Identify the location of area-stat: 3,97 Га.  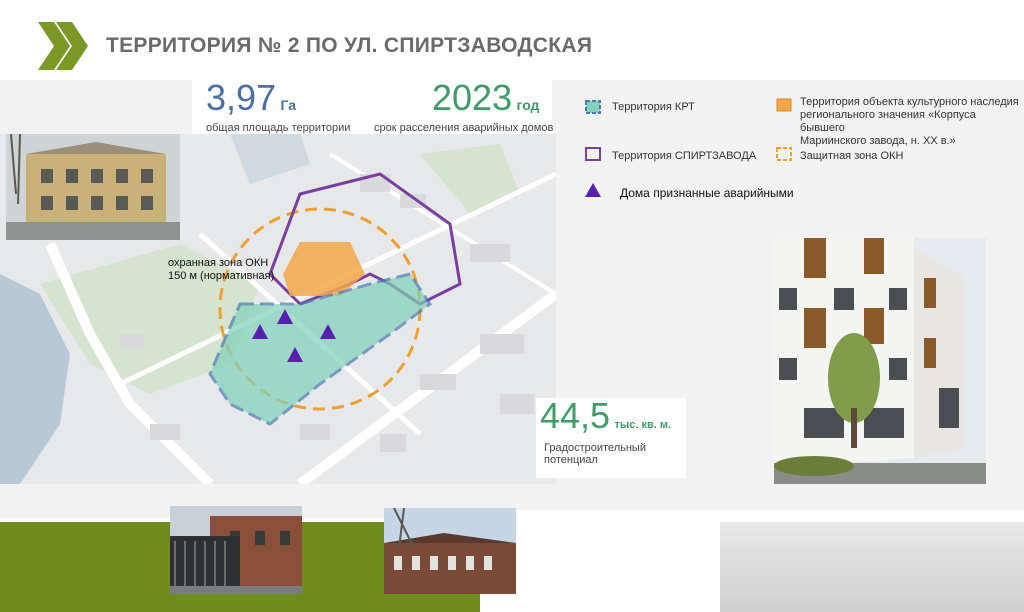
(251, 98).